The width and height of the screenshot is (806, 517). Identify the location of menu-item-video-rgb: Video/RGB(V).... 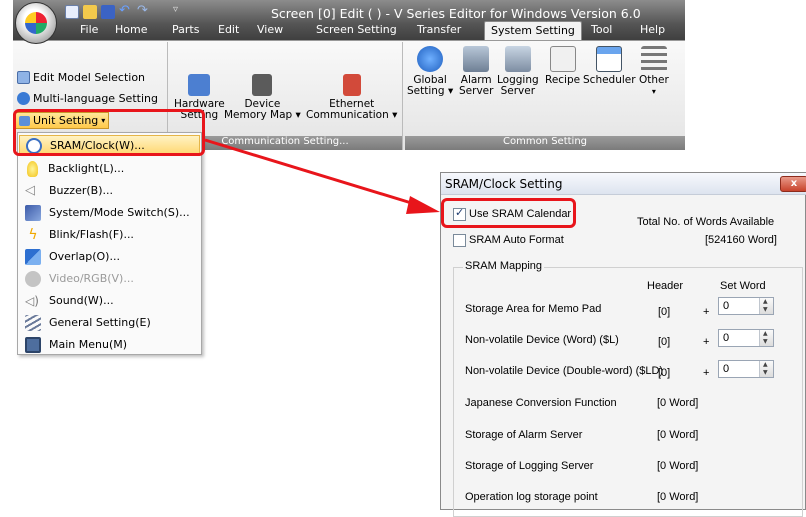
(109, 278).